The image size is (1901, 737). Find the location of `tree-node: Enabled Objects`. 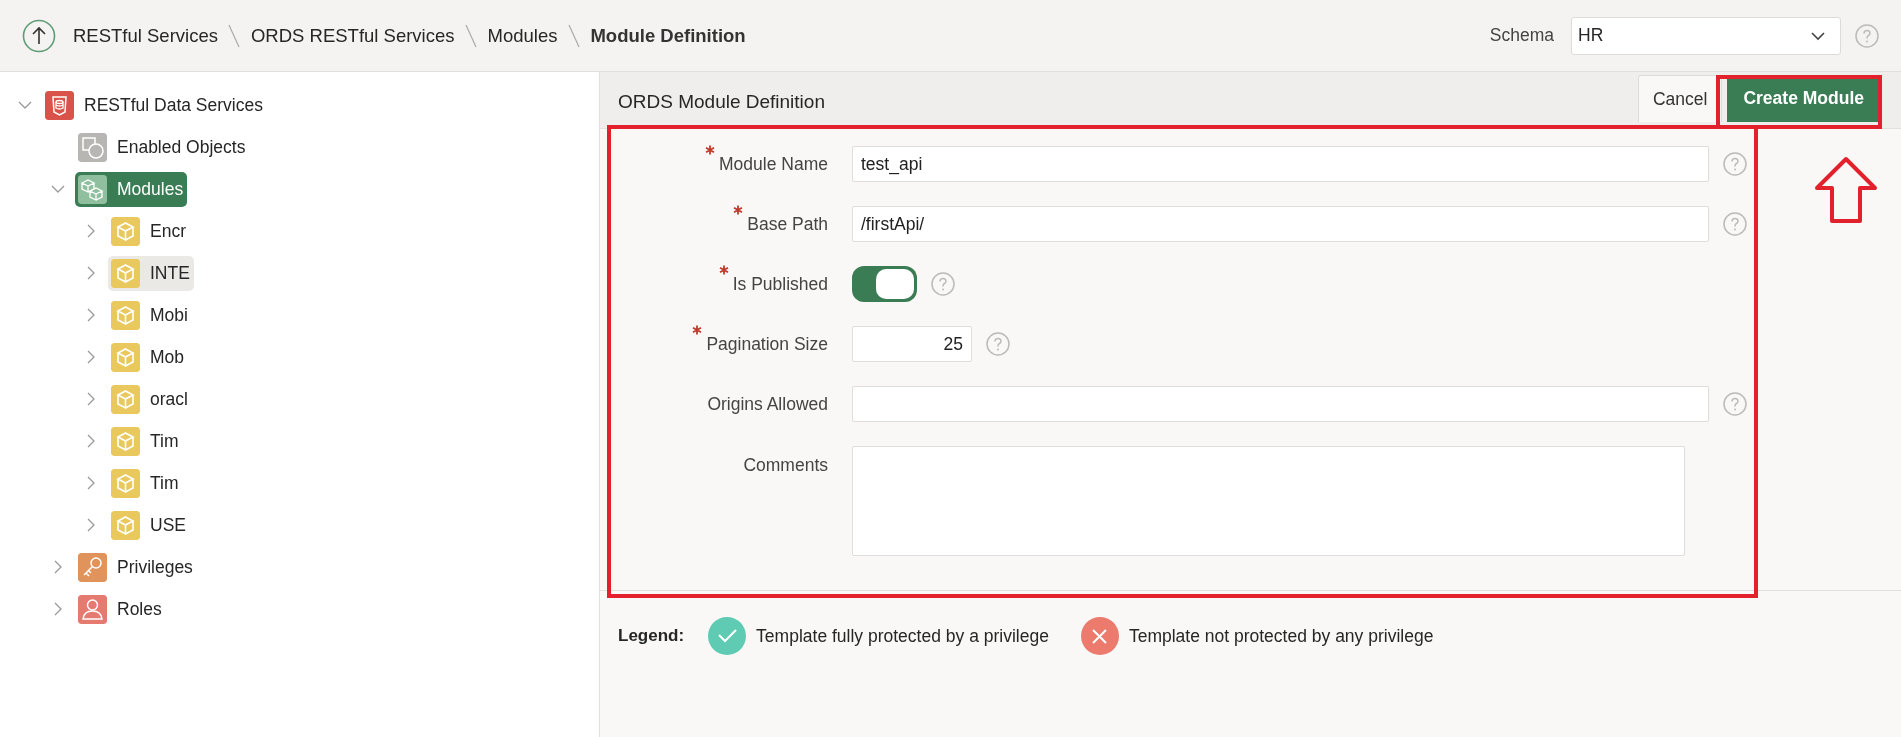

tree-node: Enabled Objects is located at coordinates (162, 147).